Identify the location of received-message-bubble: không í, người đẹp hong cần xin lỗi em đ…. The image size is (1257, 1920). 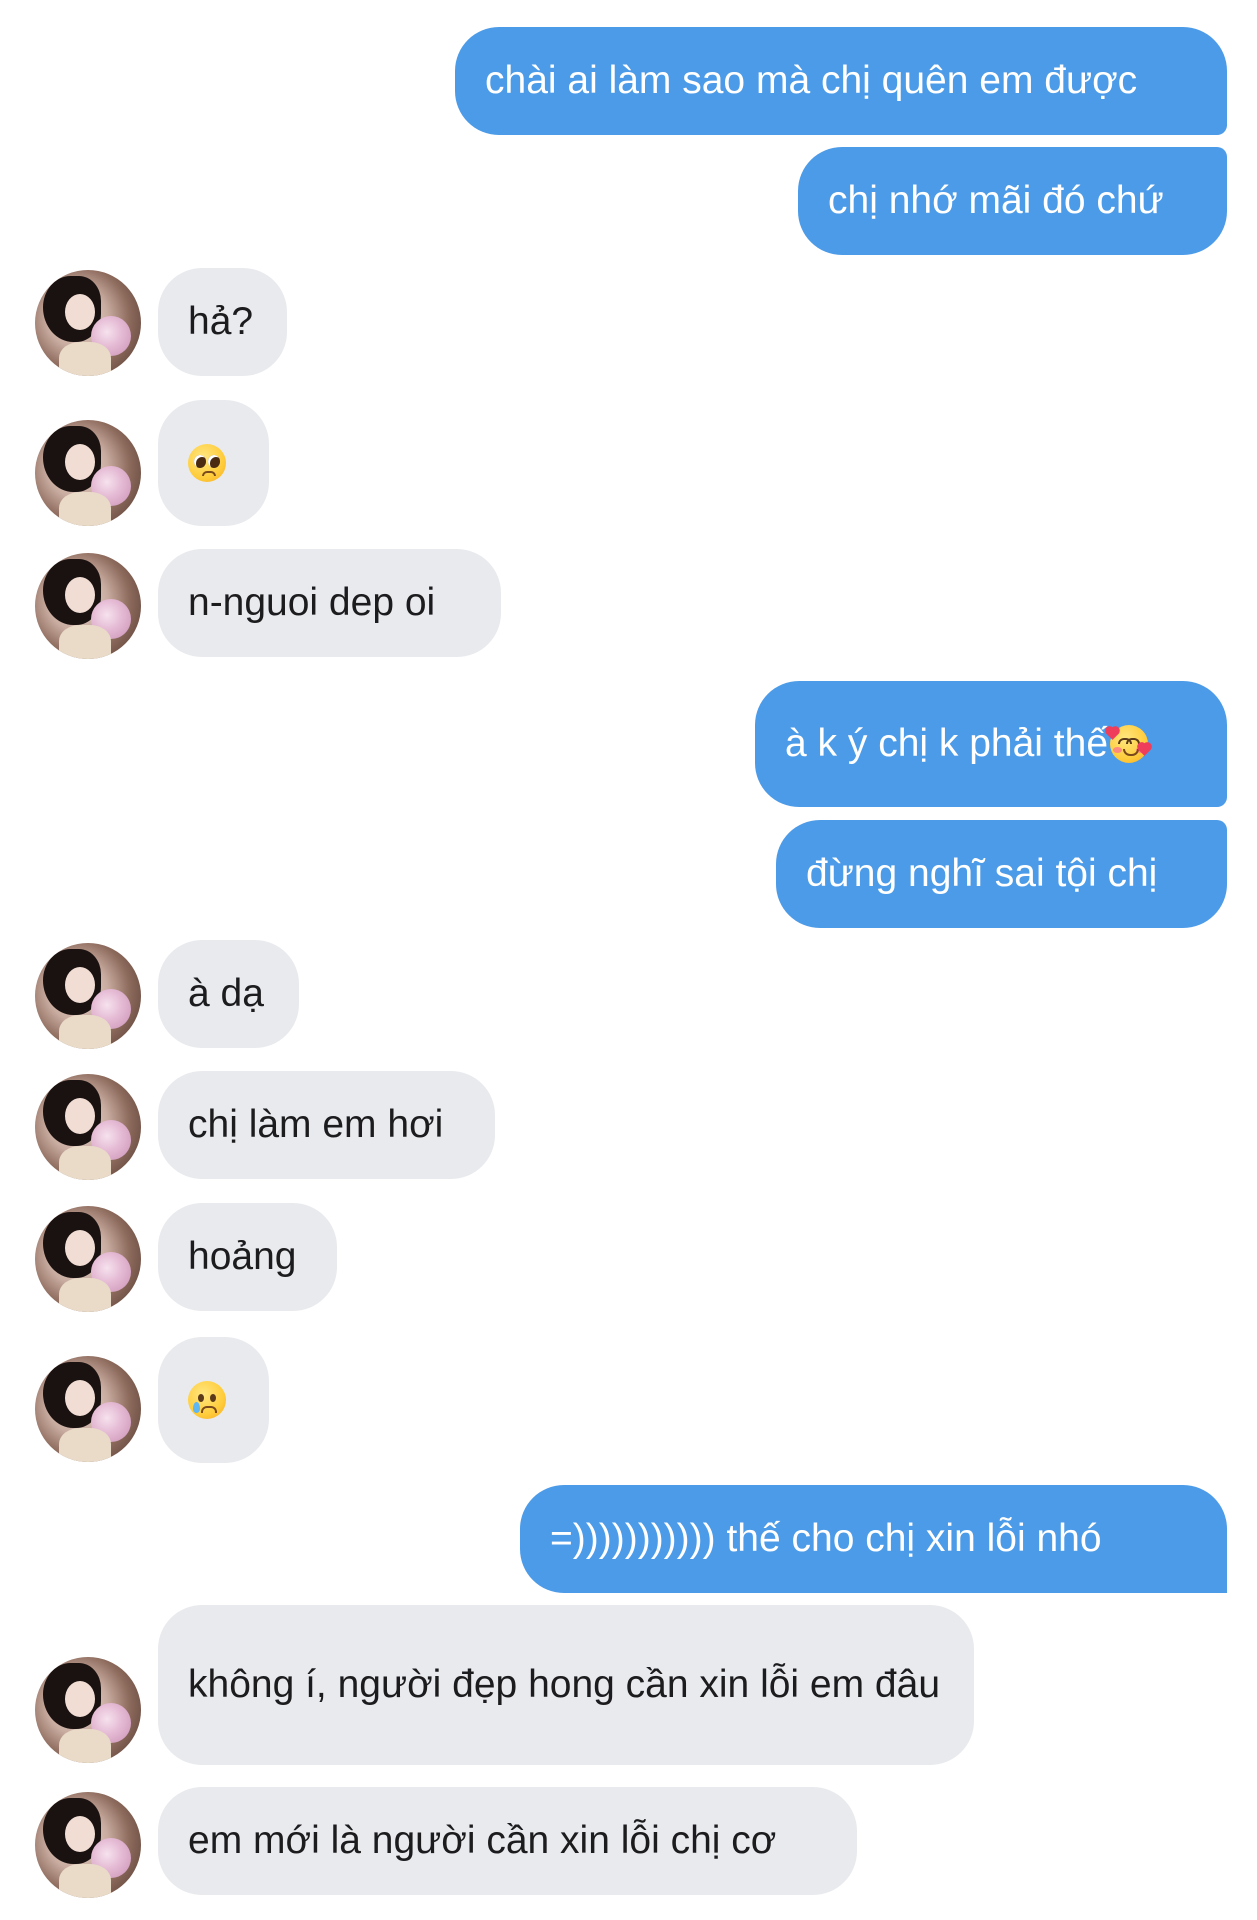
(566, 1685).